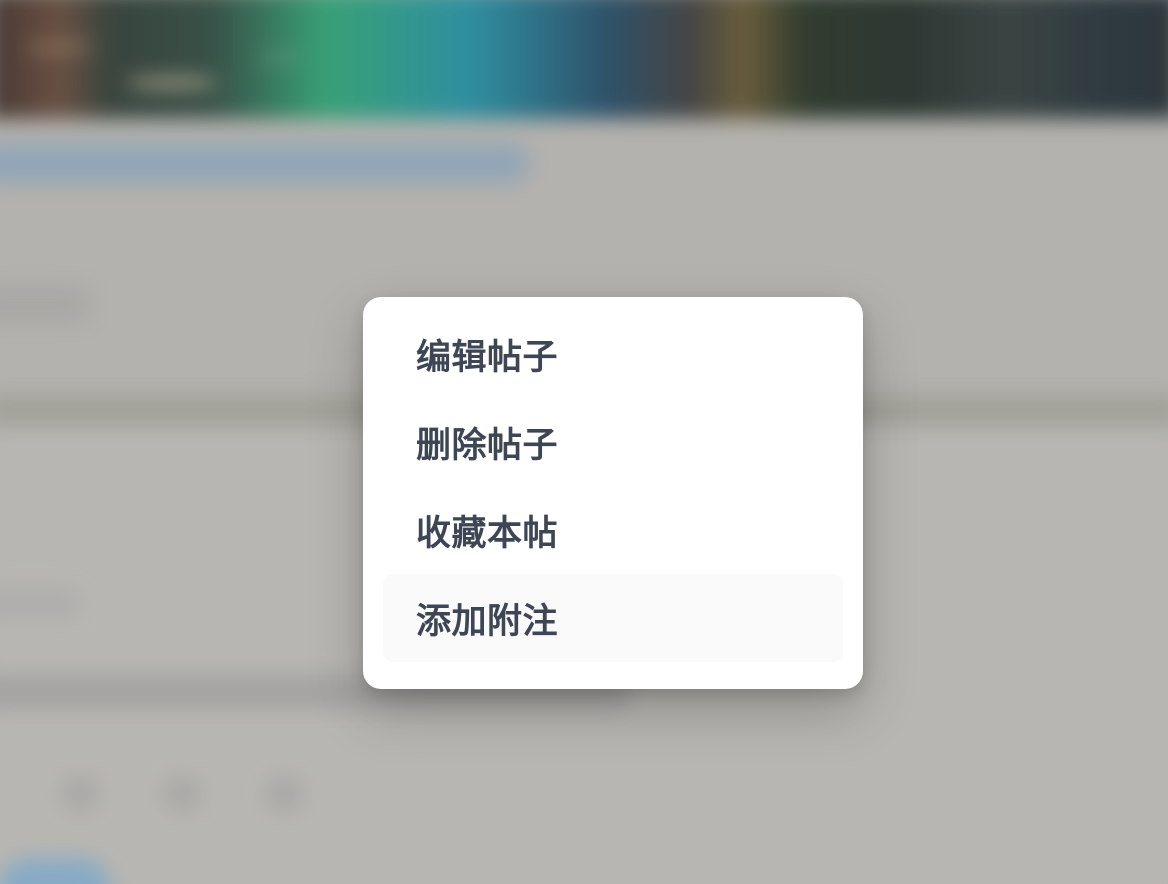 The width and height of the screenshot is (1168, 884). What do you see at coordinates (613, 618) in the screenshot?
I see `menu-item-add-note: 添加附注` at bounding box center [613, 618].